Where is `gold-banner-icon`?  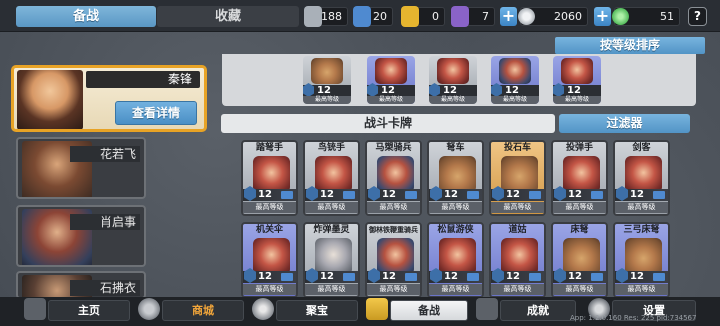 gold-banner-icon is located at coordinates (410, 16).